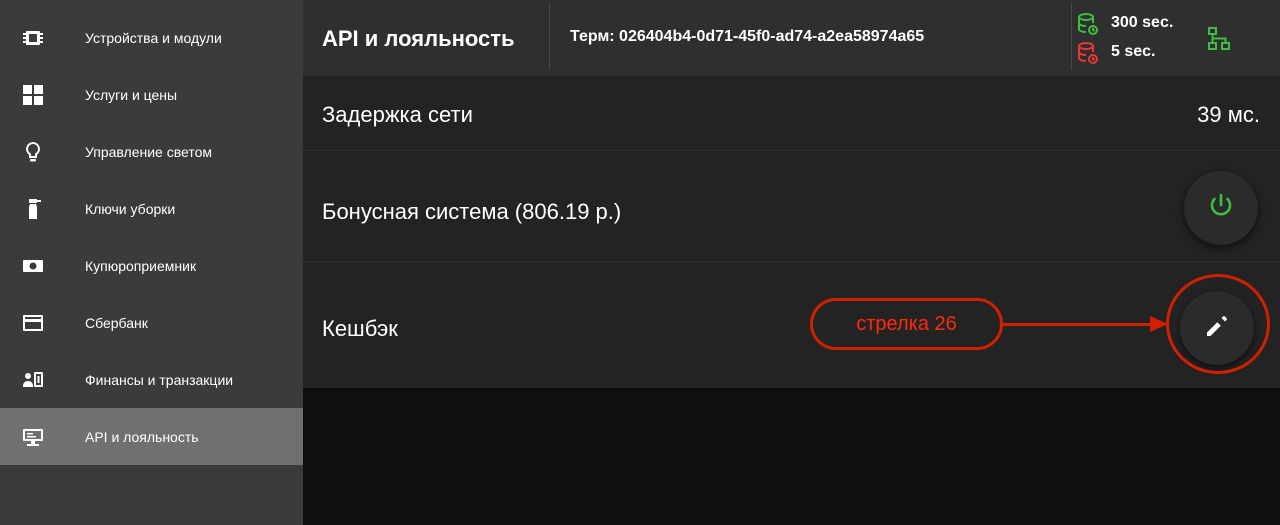  Describe the element at coordinates (33, 266) in the screenshot. I see `banknote-icon` at that location.